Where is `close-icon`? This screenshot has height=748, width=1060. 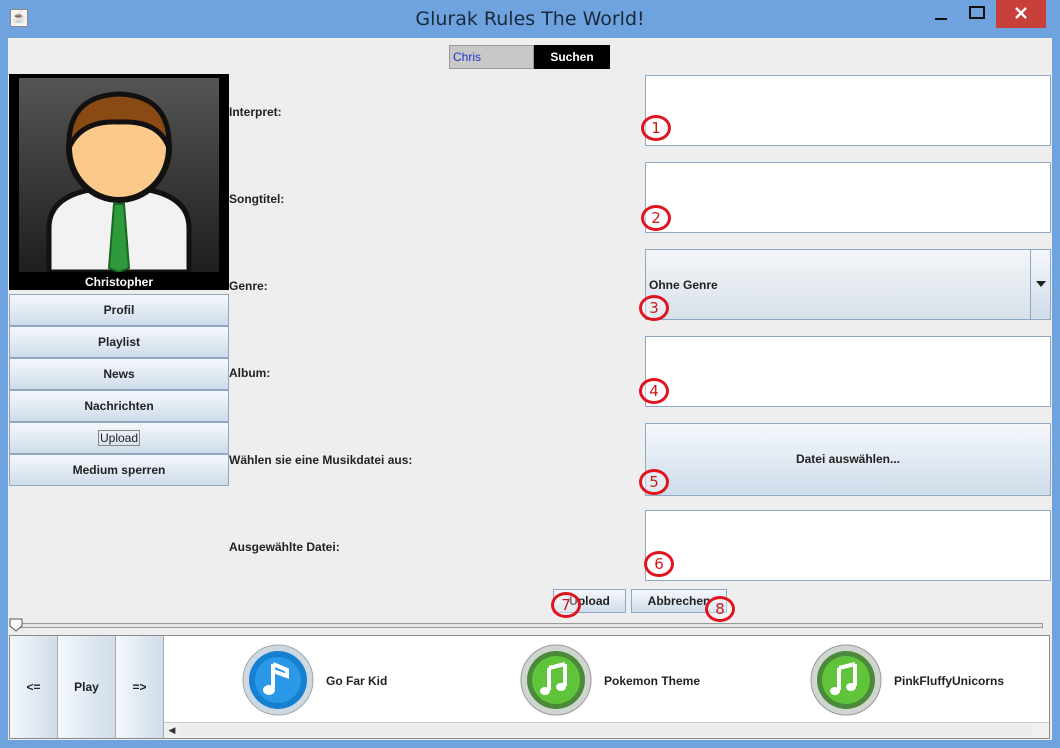 close-icon is located at coordinates (1021, 13).